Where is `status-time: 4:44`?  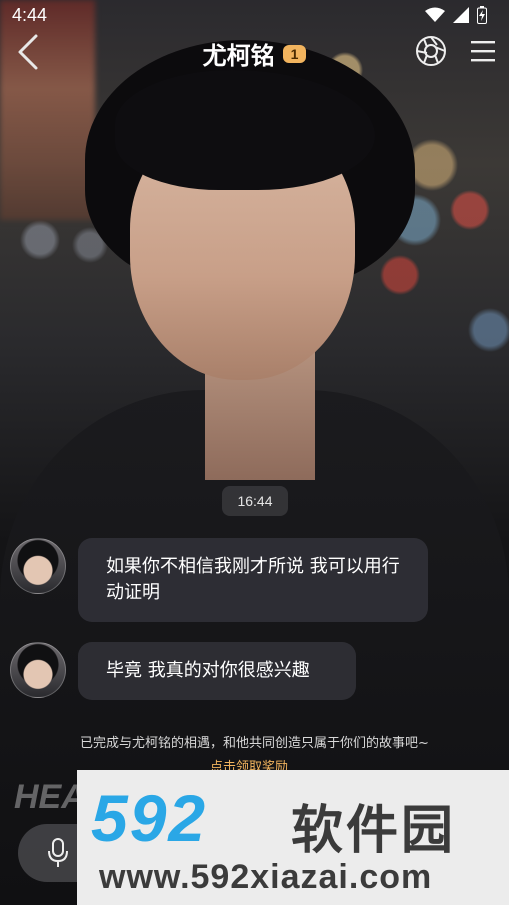
status-time: 4:44 is located at coordinates (30, 15).